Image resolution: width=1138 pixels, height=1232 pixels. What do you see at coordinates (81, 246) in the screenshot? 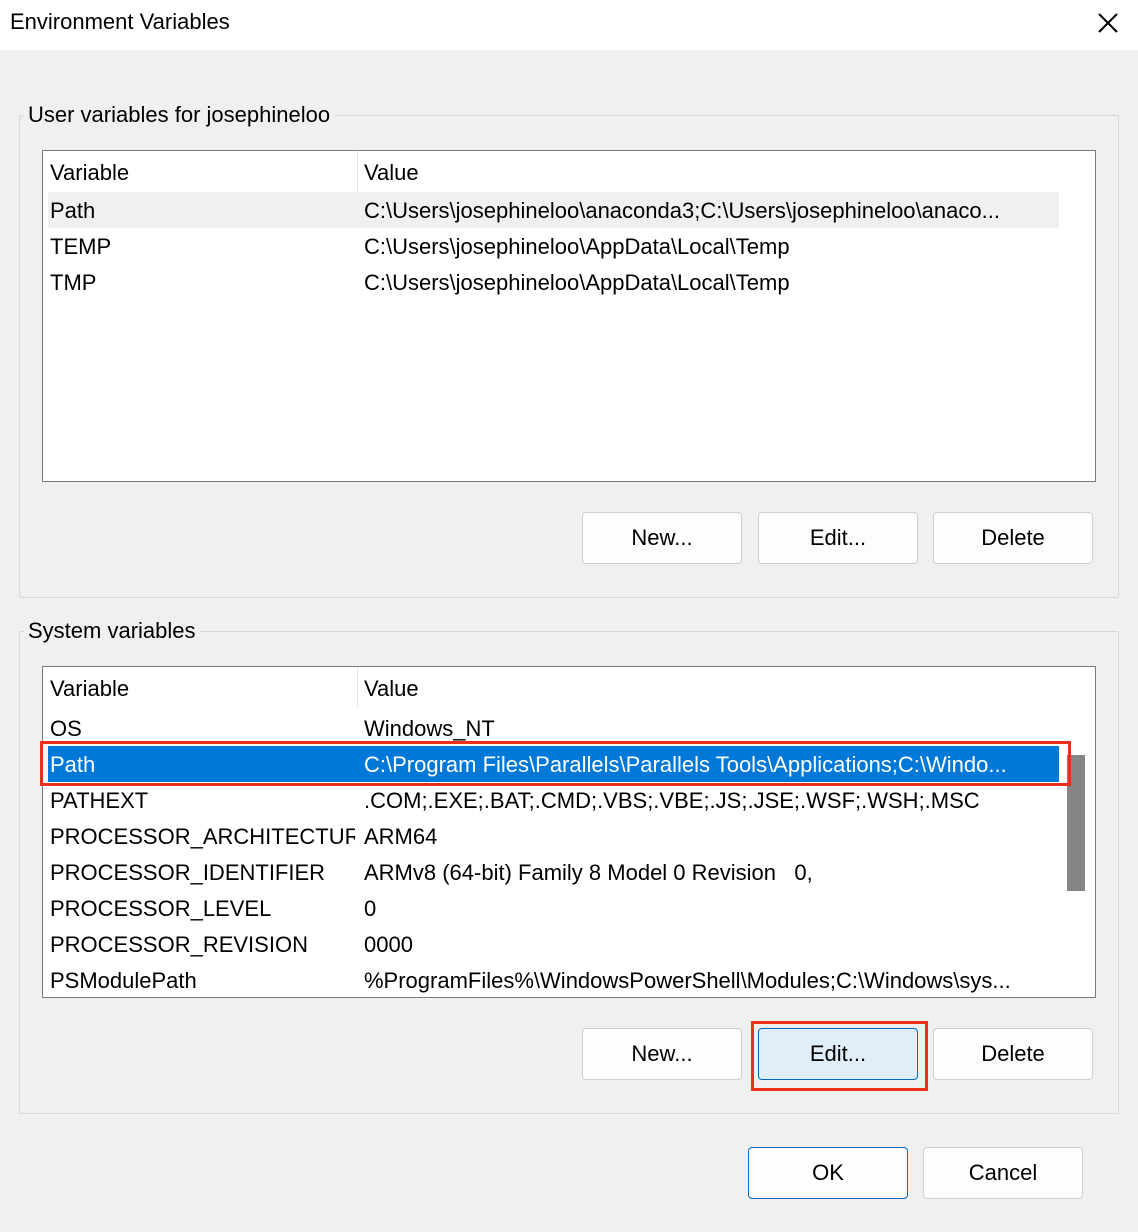
I see `variable-name: TEMP` at bounding box center [81, 246].